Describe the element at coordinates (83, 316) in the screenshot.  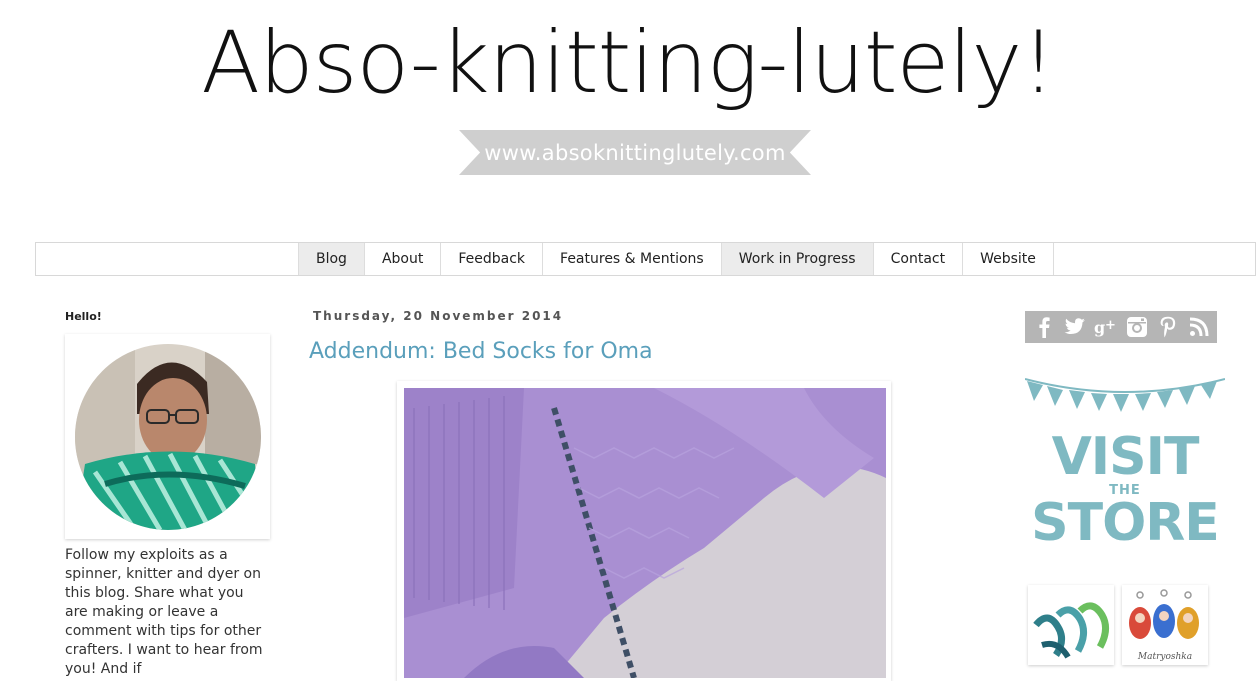
I see `hello-heading: Hello!` at that location.